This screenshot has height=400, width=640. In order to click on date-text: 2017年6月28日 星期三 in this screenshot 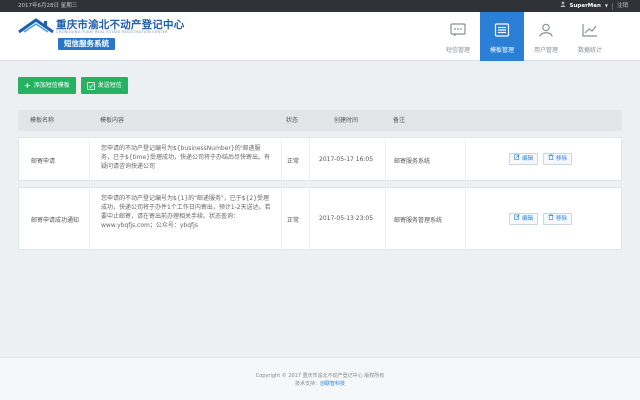, I will do `click(48, 6)`.